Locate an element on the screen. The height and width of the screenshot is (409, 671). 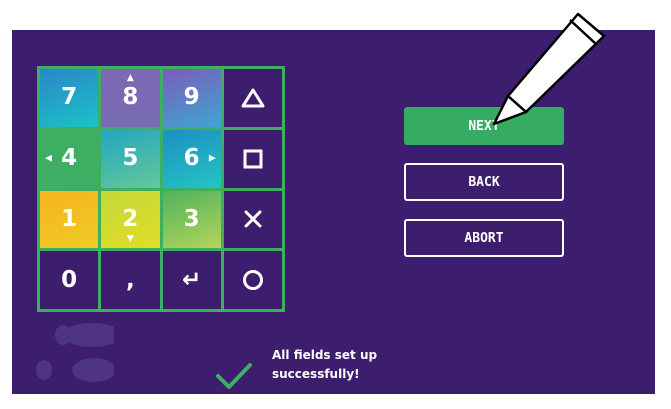
key-0: 0 is located at coordinates (69, 280).